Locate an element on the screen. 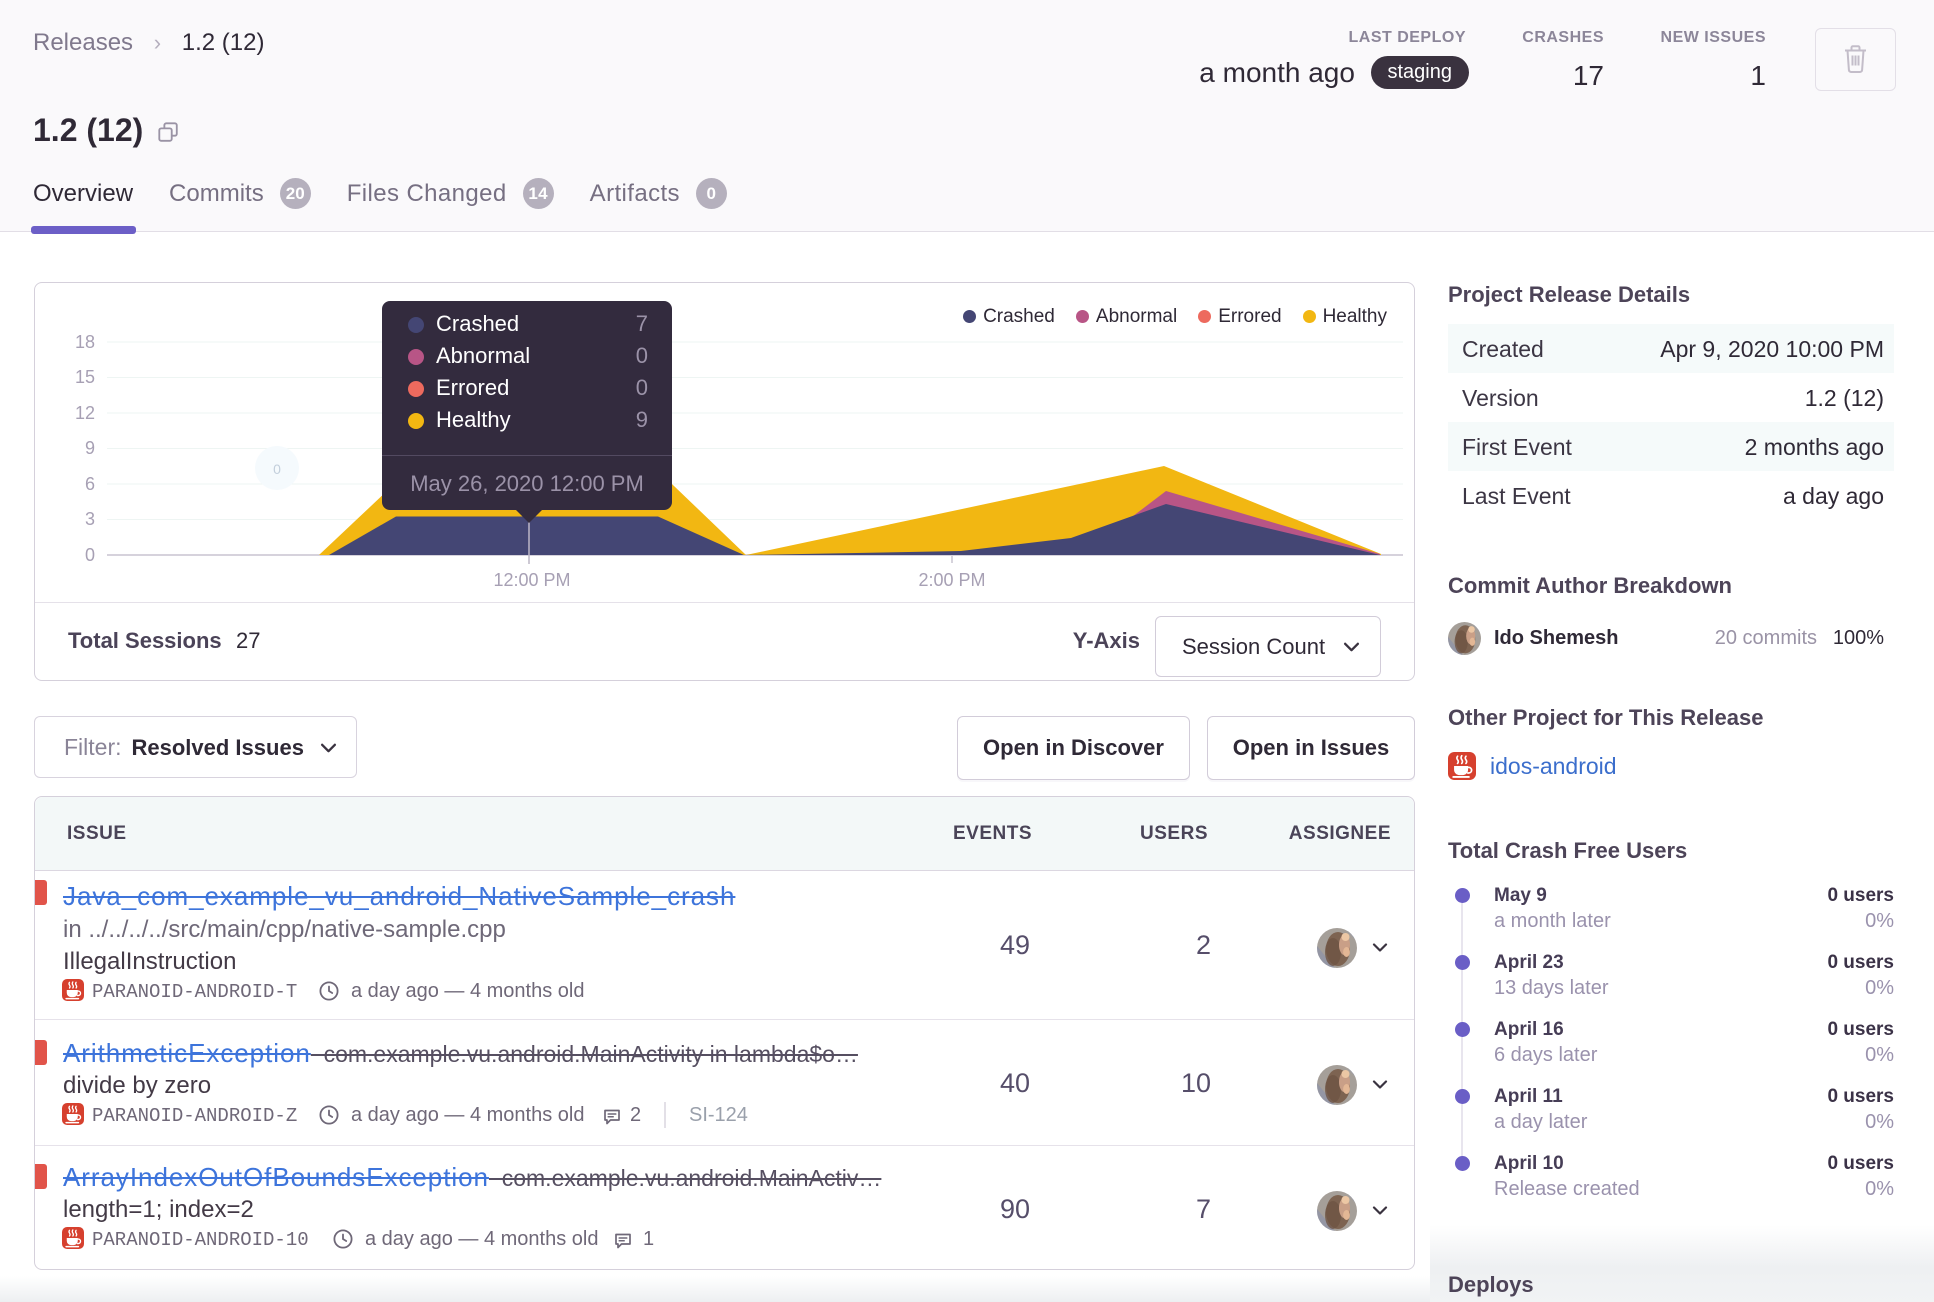 The height and width of the screenshot is (1302, 1934). svg-text: 9 is located at coordinates (90, 448).